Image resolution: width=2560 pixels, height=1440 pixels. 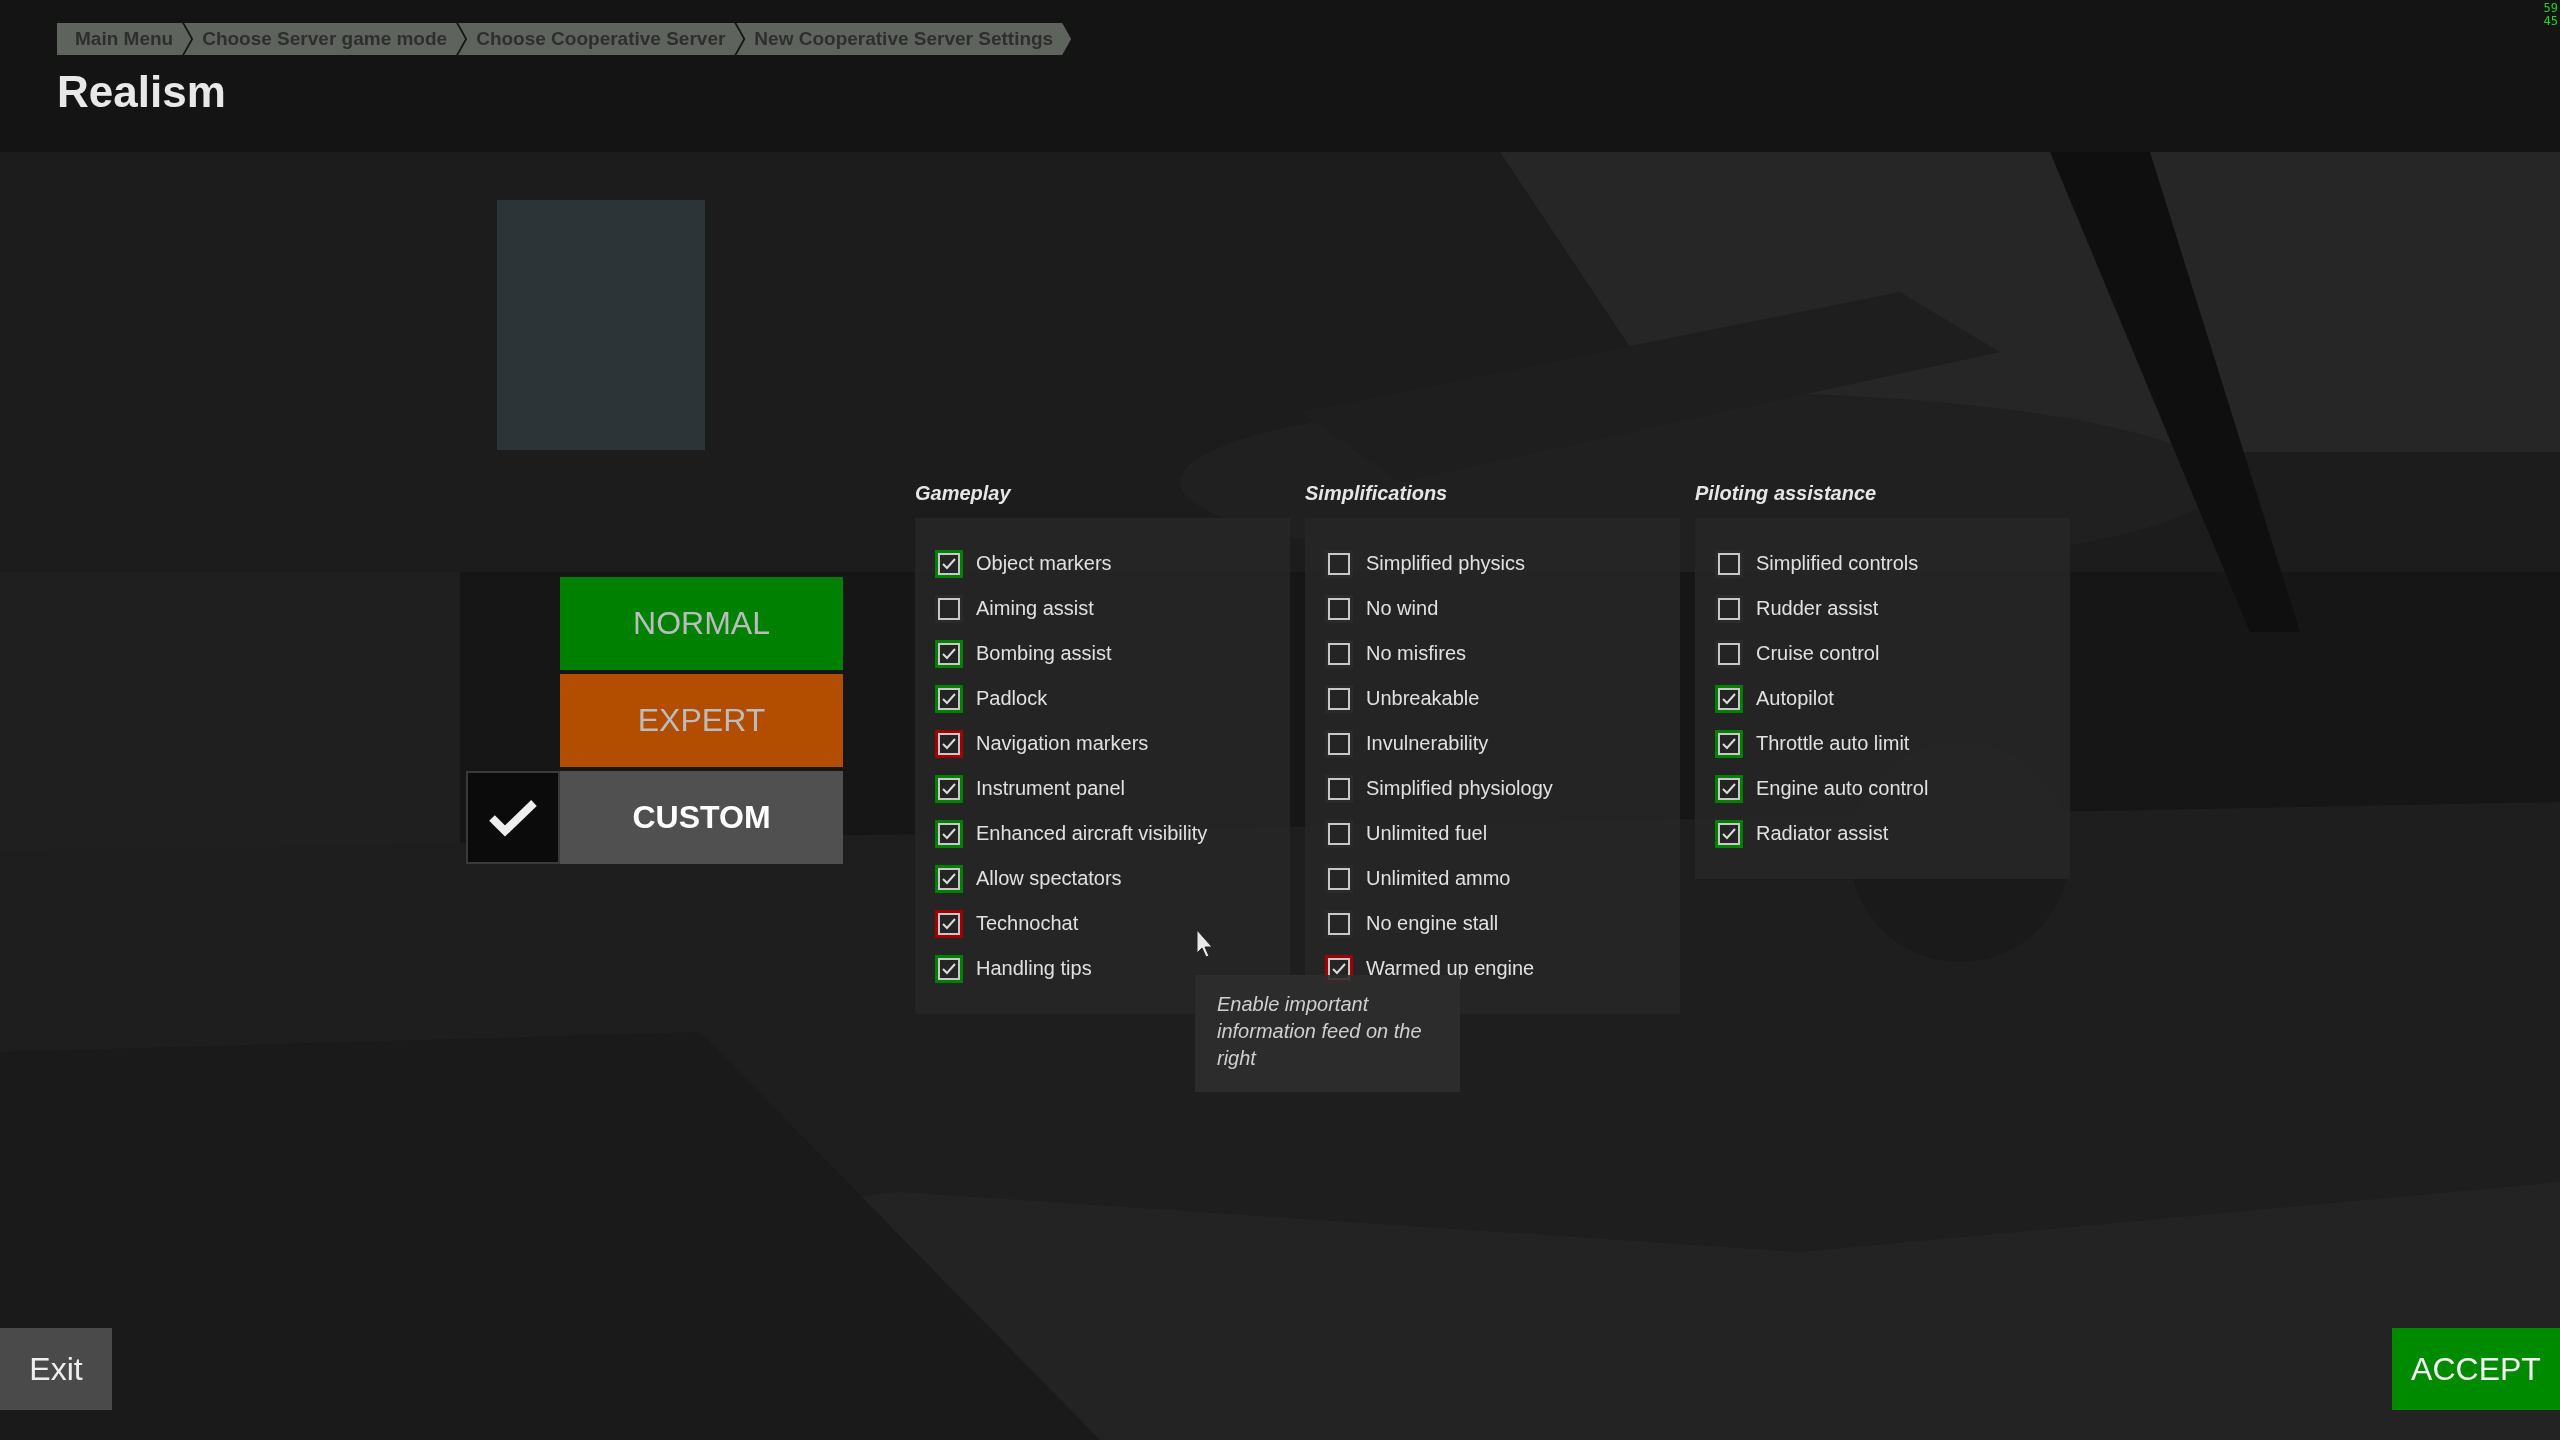 What do you see at coordinates (1438, 878) in the screenshot?
I see `option-label: Unlimited ammo` at bounding box center [1438, 878].